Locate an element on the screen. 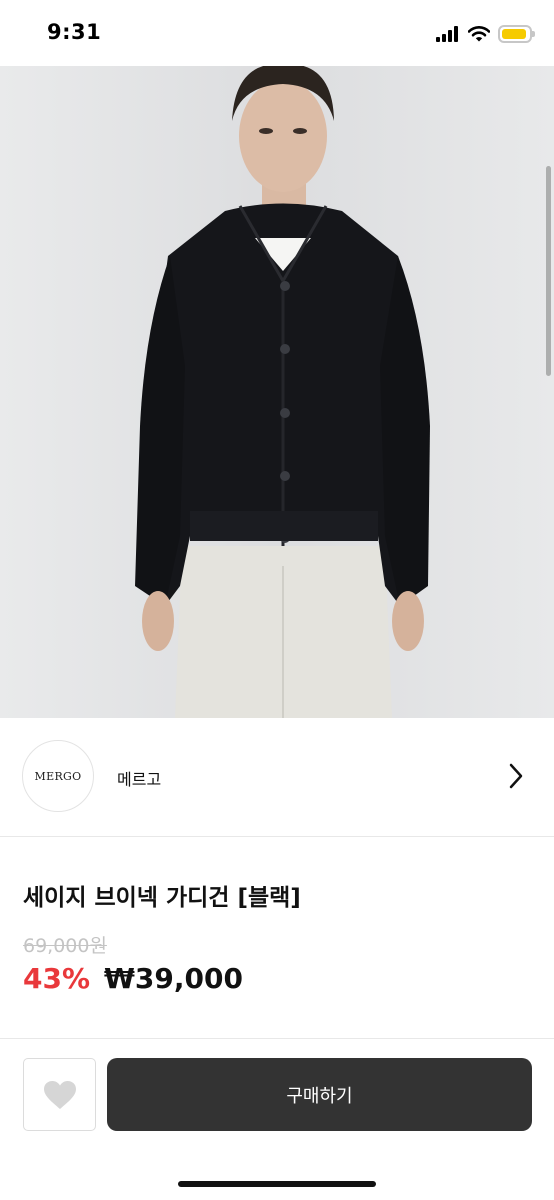  shop-name: 메르고 is located at coordinates (139, 778).